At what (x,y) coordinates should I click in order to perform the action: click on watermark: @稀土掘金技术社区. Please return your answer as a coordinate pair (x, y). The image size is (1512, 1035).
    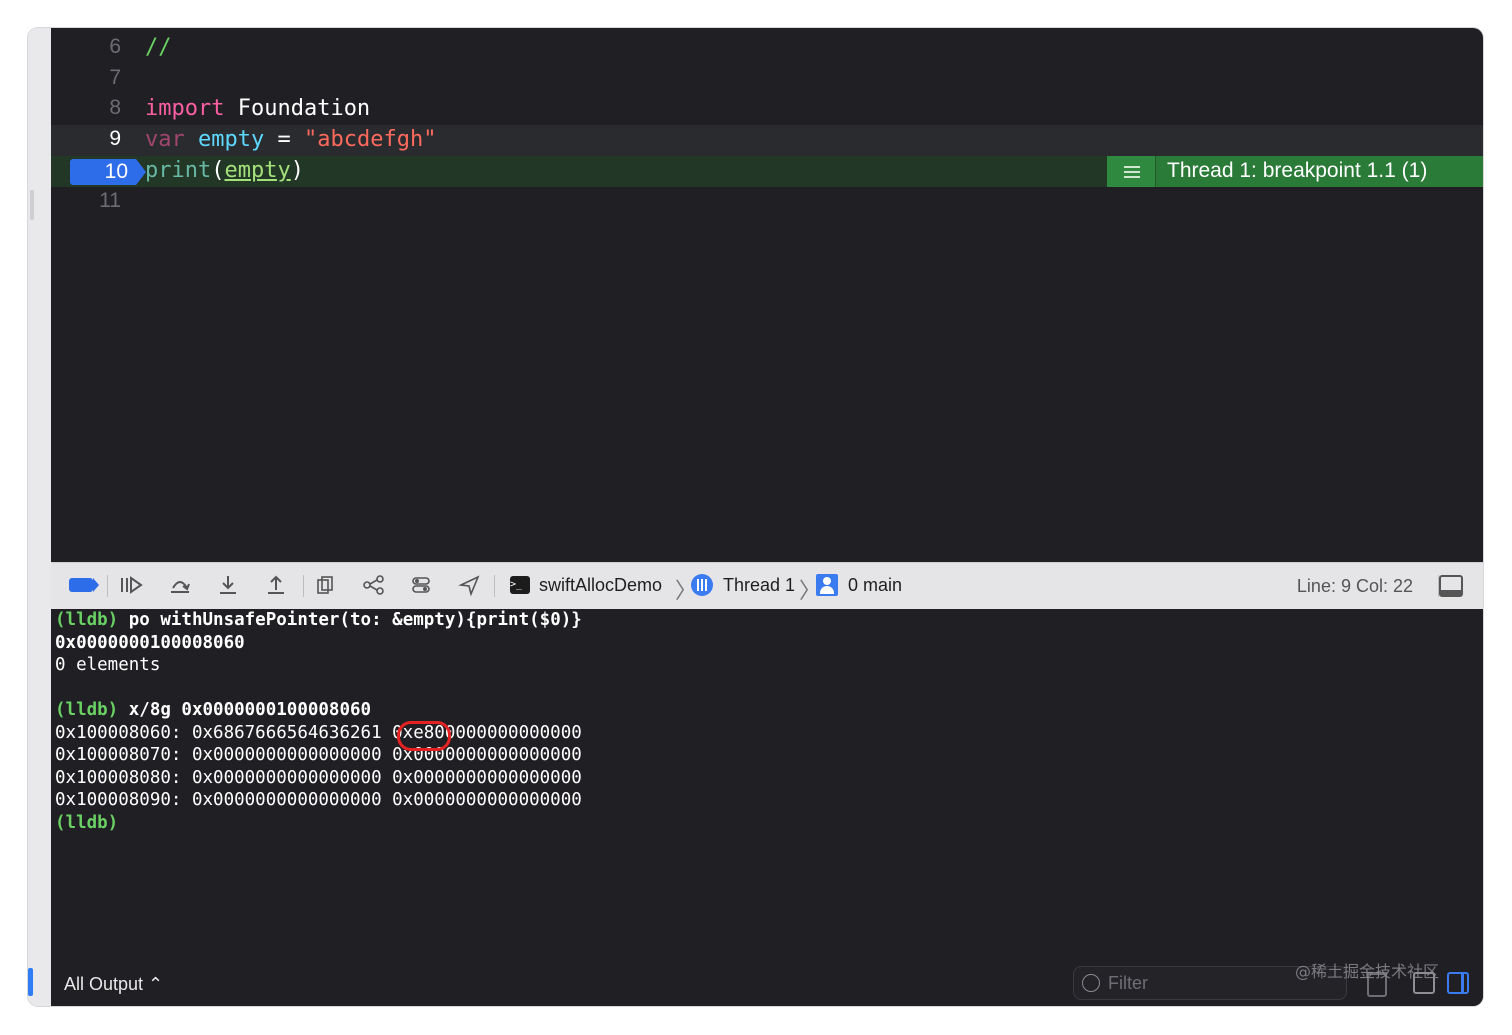
    Looking at the image, I should click on (1367, 971).